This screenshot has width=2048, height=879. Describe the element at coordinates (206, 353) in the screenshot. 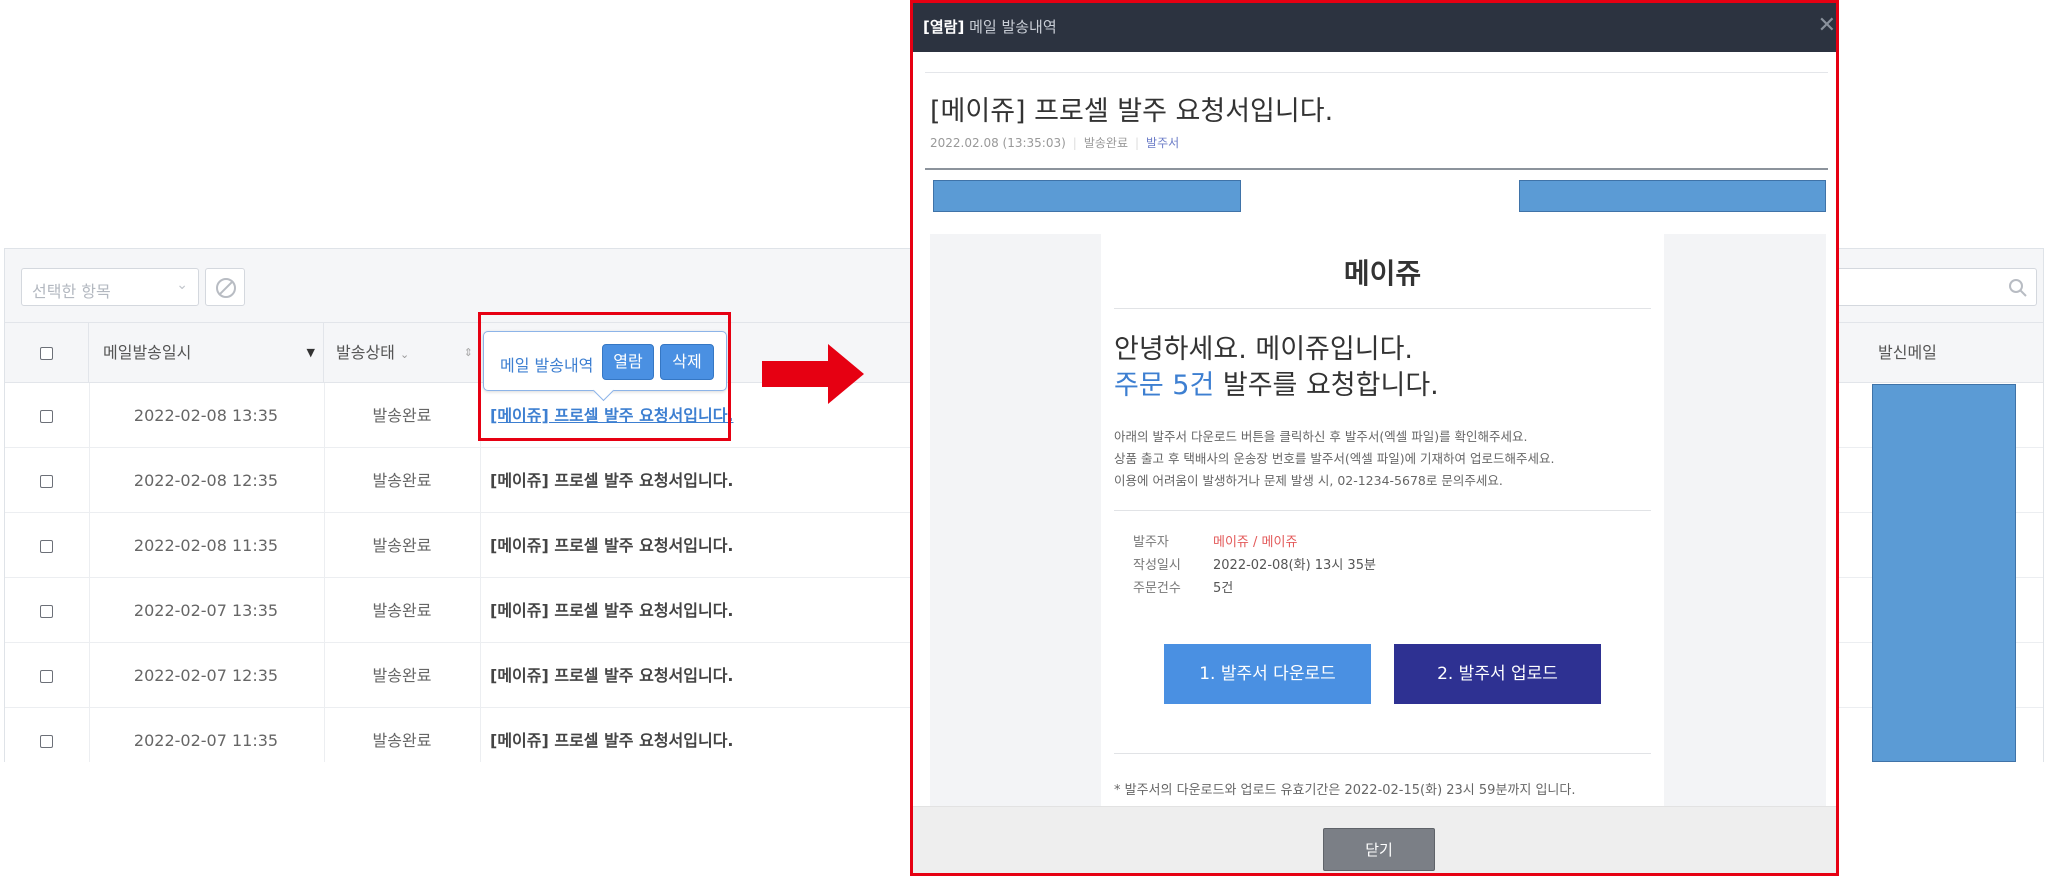

I see `column-header-date: 메일발송일시 ▼` at that location.